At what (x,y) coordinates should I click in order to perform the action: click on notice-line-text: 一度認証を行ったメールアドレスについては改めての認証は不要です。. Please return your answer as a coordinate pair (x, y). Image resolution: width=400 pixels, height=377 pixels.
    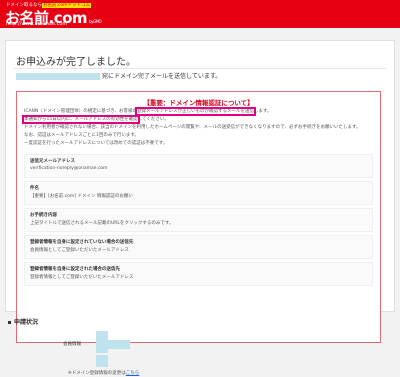
    Looking at the image, I should click on (96, 143).